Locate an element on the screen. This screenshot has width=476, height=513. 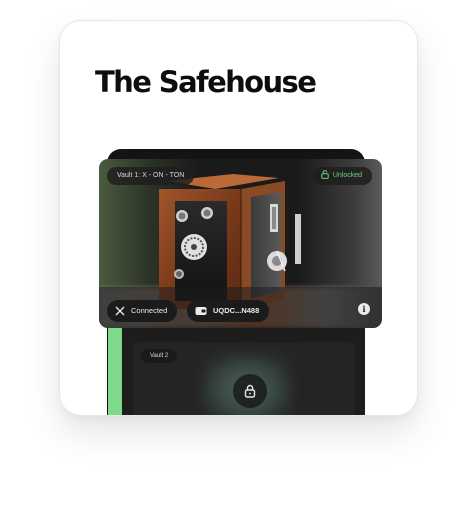
connected-label: Connected is located at coordinates (149, 310).